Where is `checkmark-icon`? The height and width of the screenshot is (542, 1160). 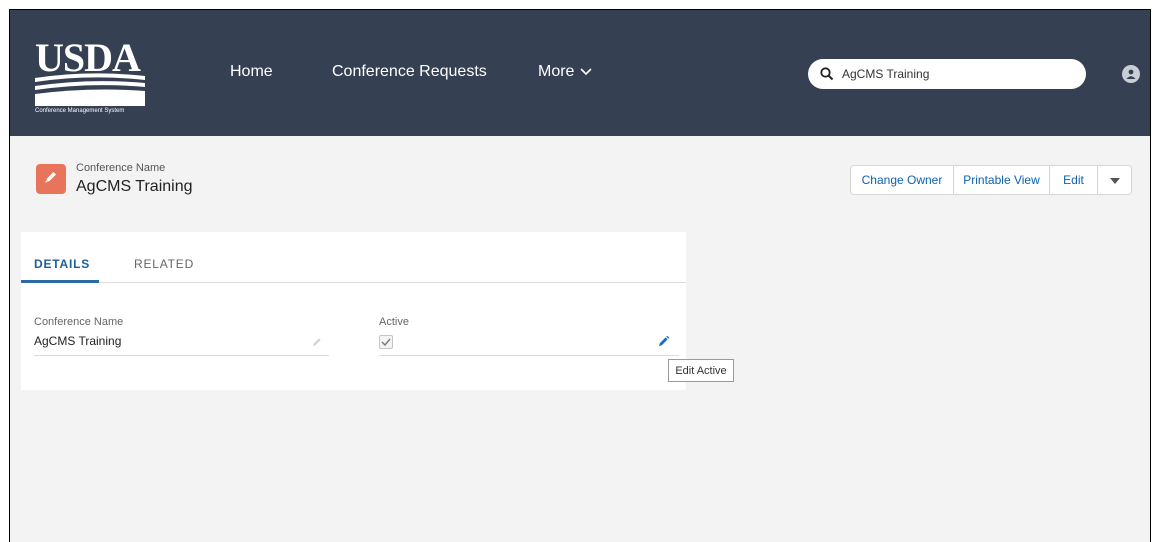
checkmark-icon is located at coordinates (386, 342).